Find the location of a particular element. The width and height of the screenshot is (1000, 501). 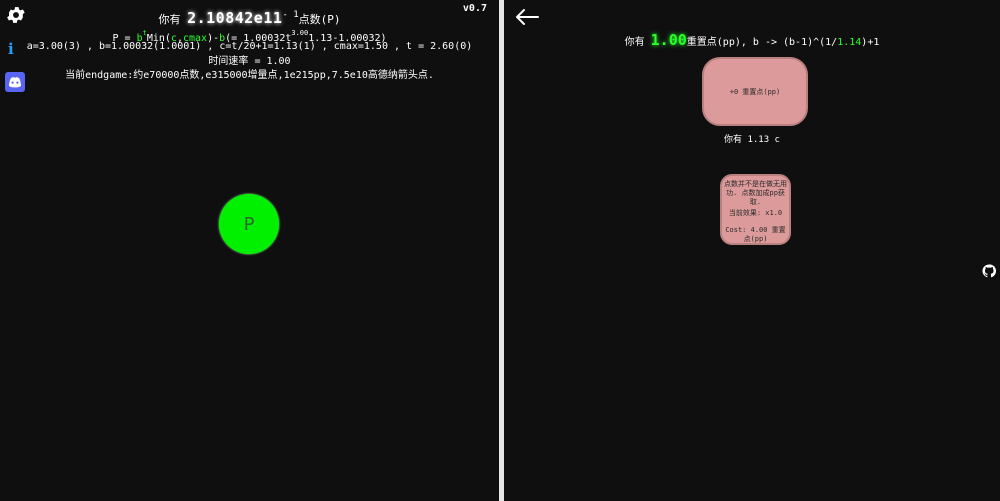

upgrade-effect: 当前效果: x1.0 is located at coordinates (755, 213).